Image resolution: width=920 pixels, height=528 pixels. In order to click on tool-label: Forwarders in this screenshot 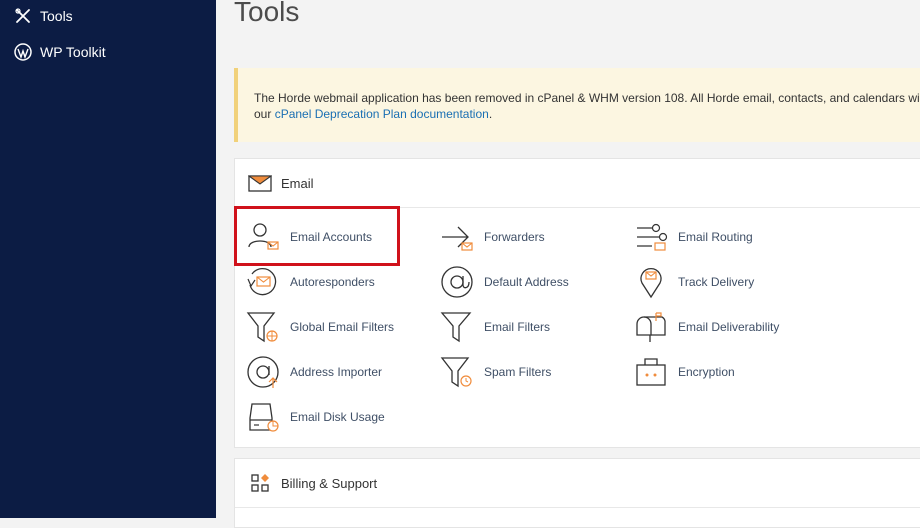, I will do `click(514, 237)`.